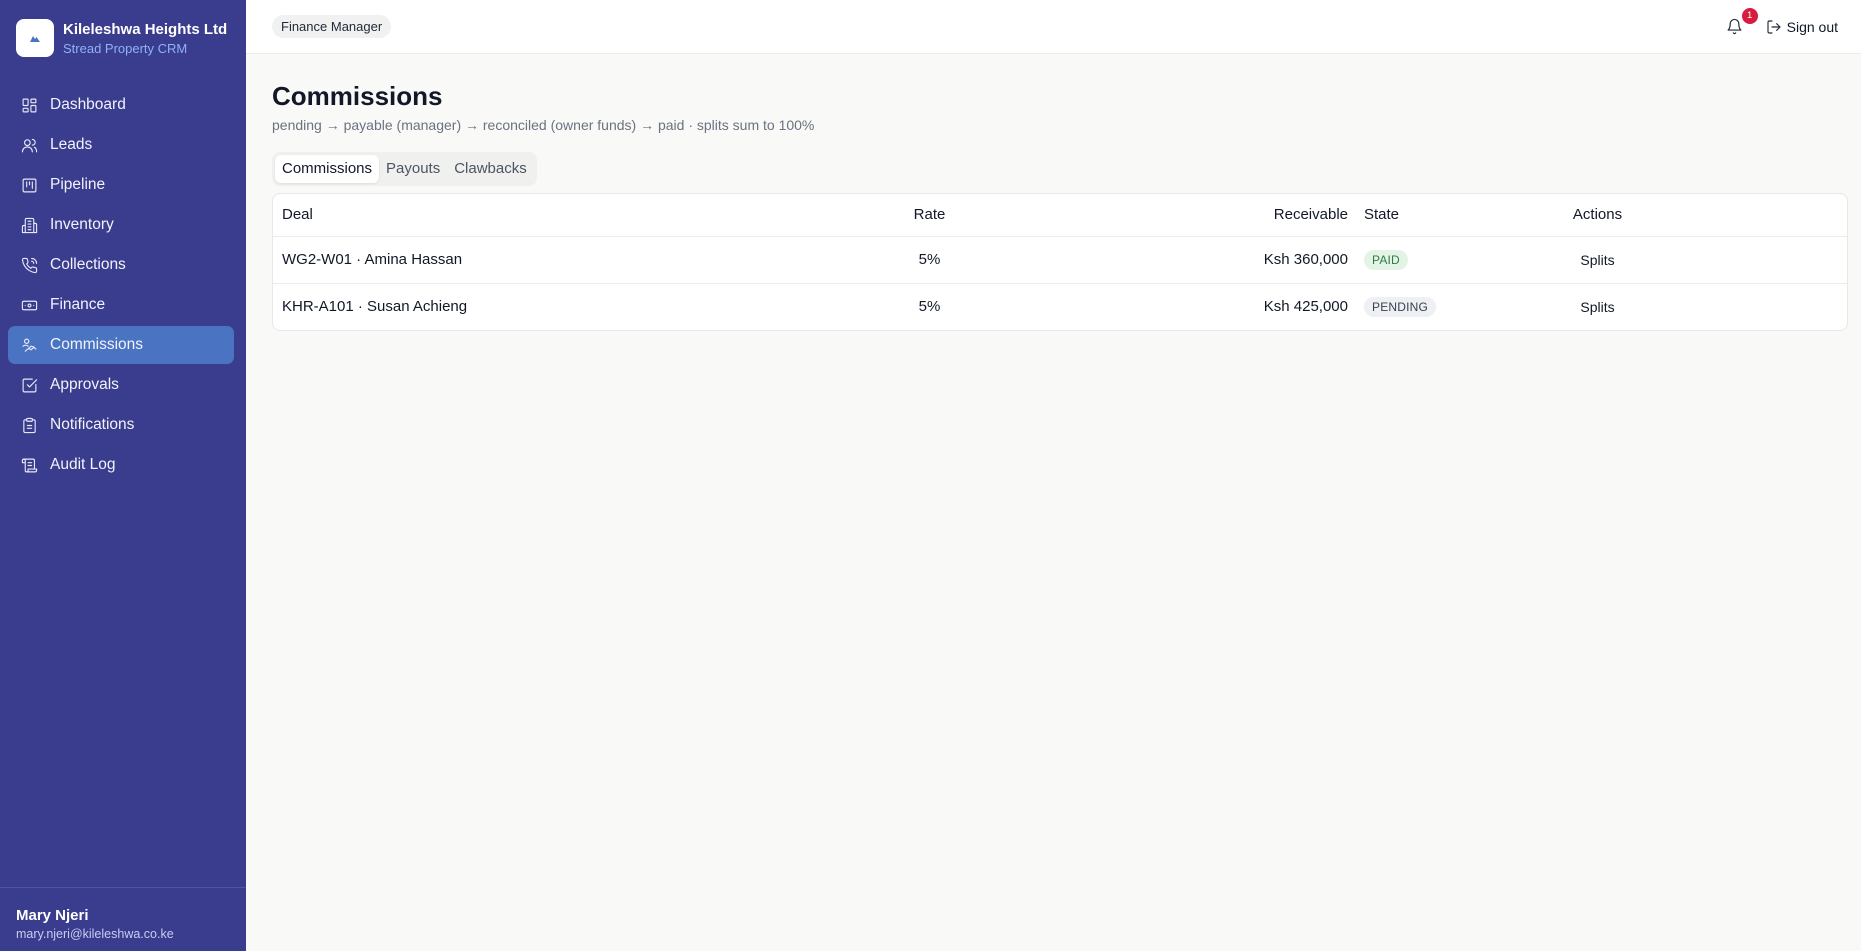  I want to click on sidebar-item-label: Collections, so click(88, 264).